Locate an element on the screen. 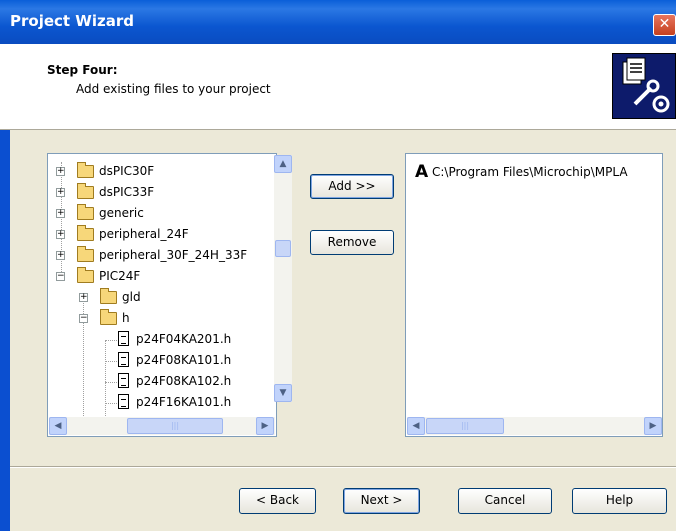 Image resolution: width=676 pixels, height=531 pixels. scroll-up-button: ▲ is located at coordinates (283, 164).